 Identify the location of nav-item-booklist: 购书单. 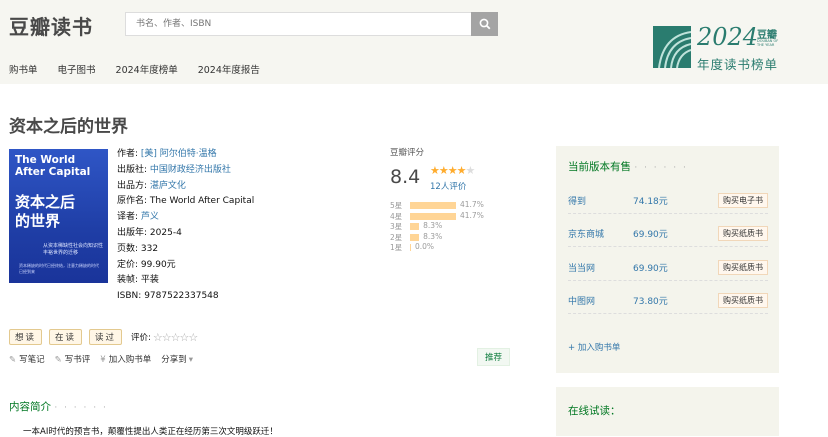
(23, 69).